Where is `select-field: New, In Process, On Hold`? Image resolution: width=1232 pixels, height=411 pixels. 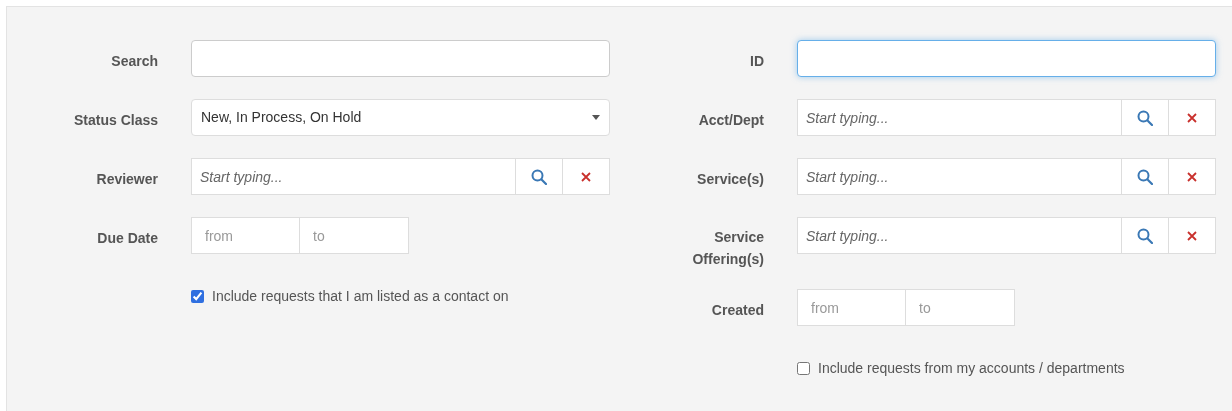
select-field: New, In Process, On Hold is located at coordinates (400, 117).